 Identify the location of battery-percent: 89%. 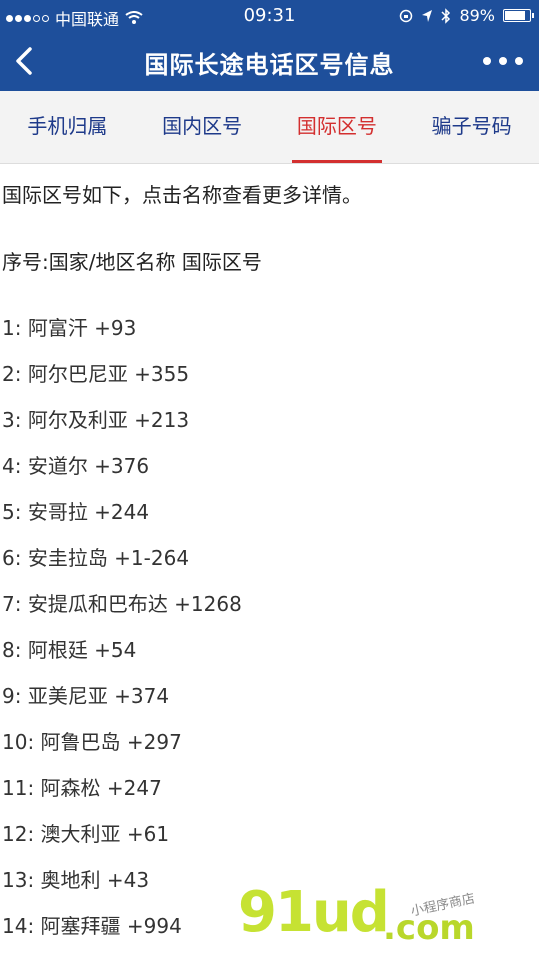
(477, 15).